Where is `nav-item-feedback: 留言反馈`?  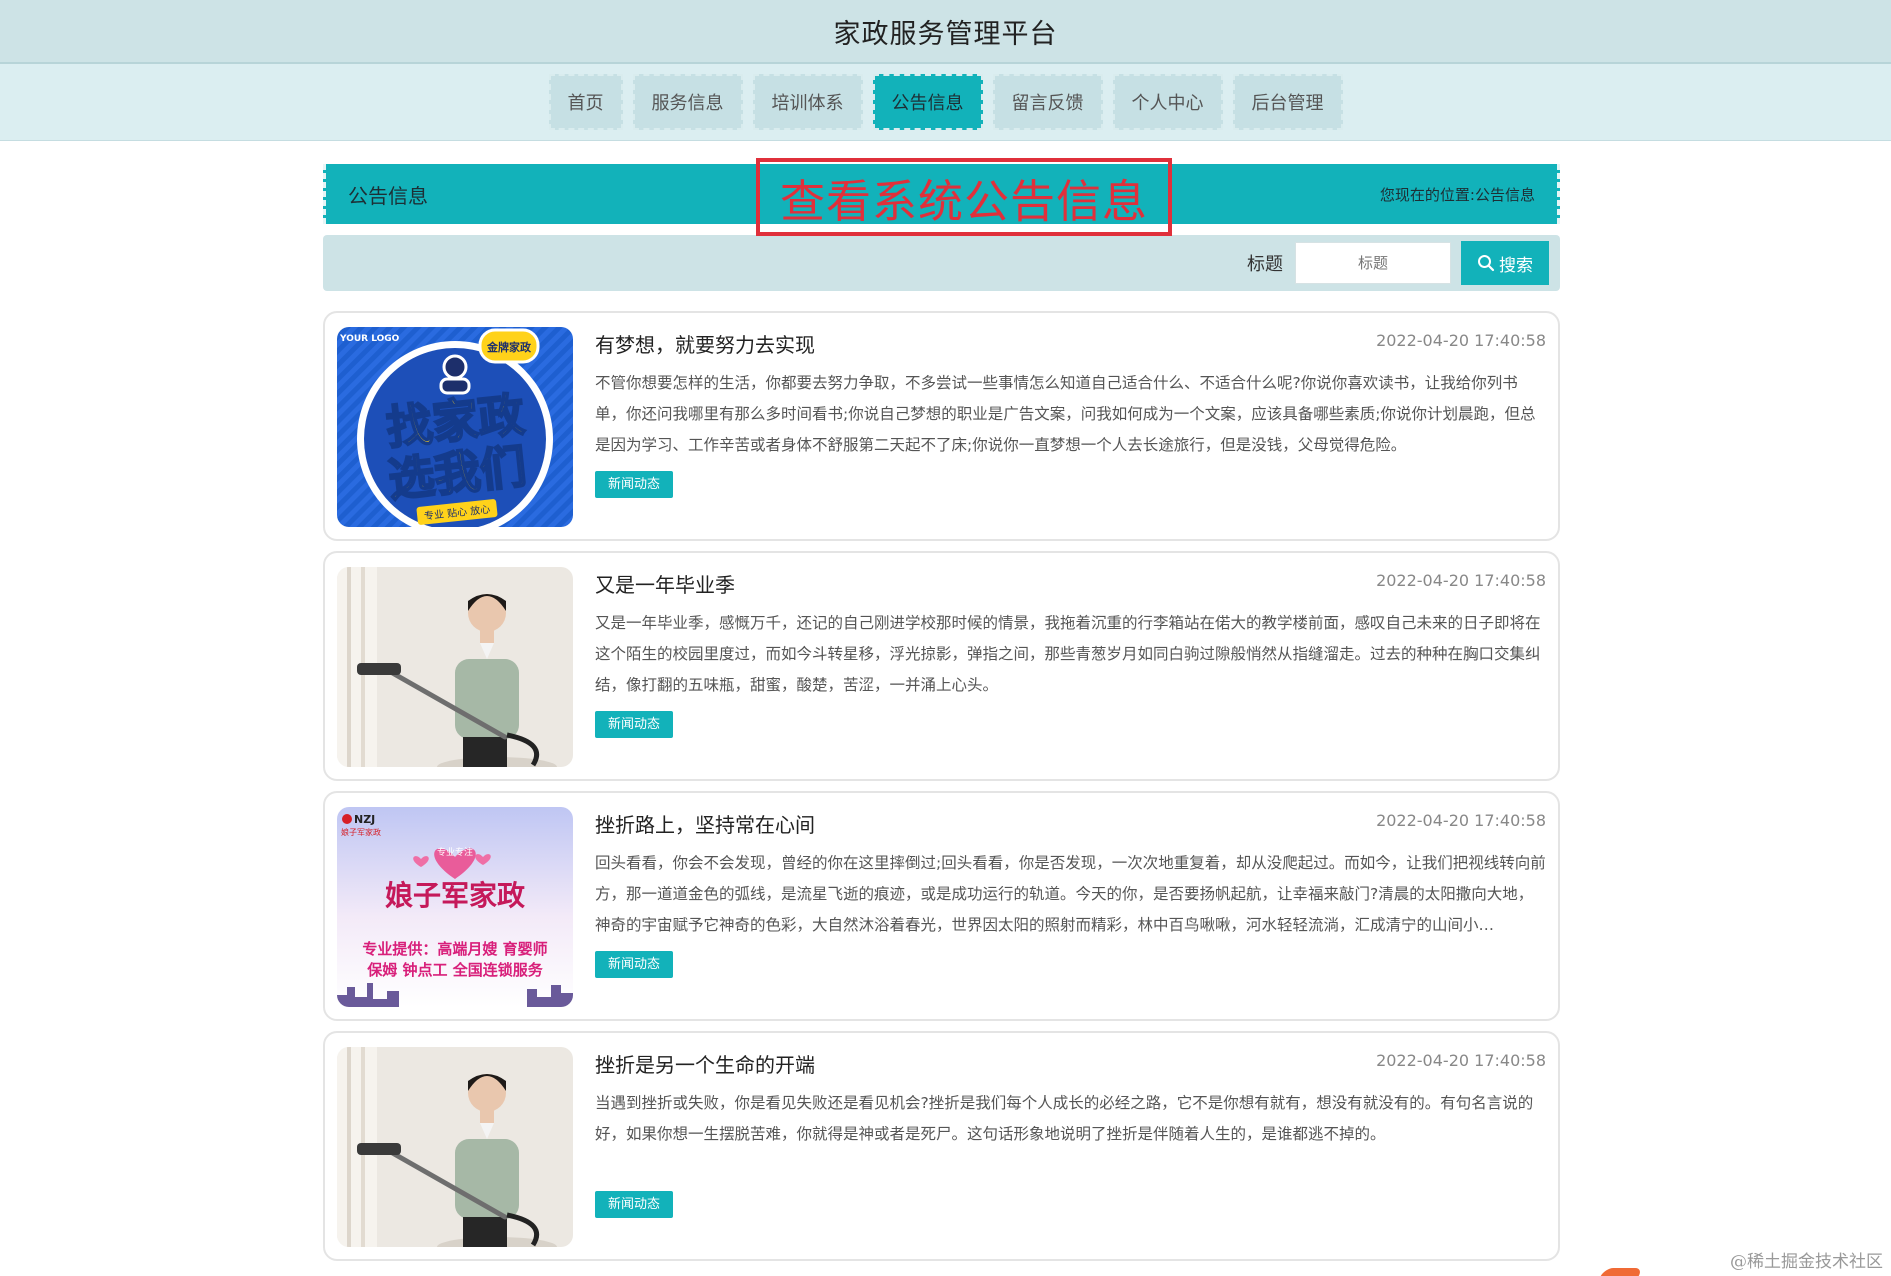
nav-item-feedback: 留言反馈 is located at coordinates (1047, 102).